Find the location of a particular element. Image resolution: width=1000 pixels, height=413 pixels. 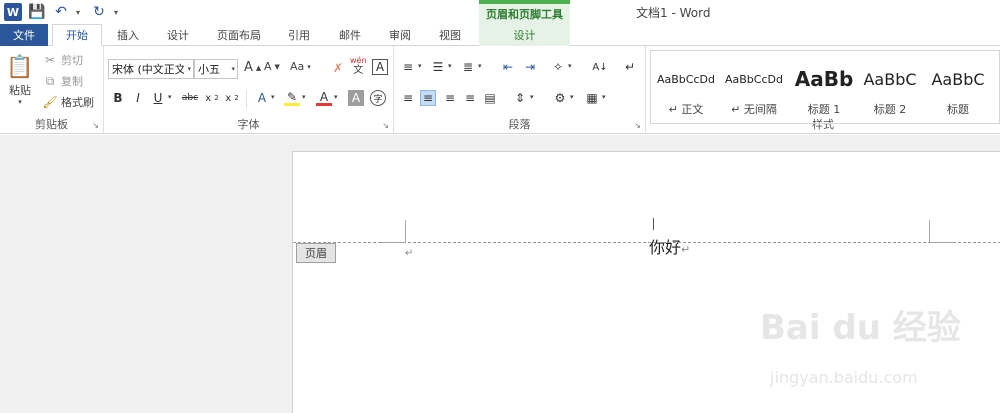

multilevel-dropdown-icon: ▾ is located at coordinates (480, 66).